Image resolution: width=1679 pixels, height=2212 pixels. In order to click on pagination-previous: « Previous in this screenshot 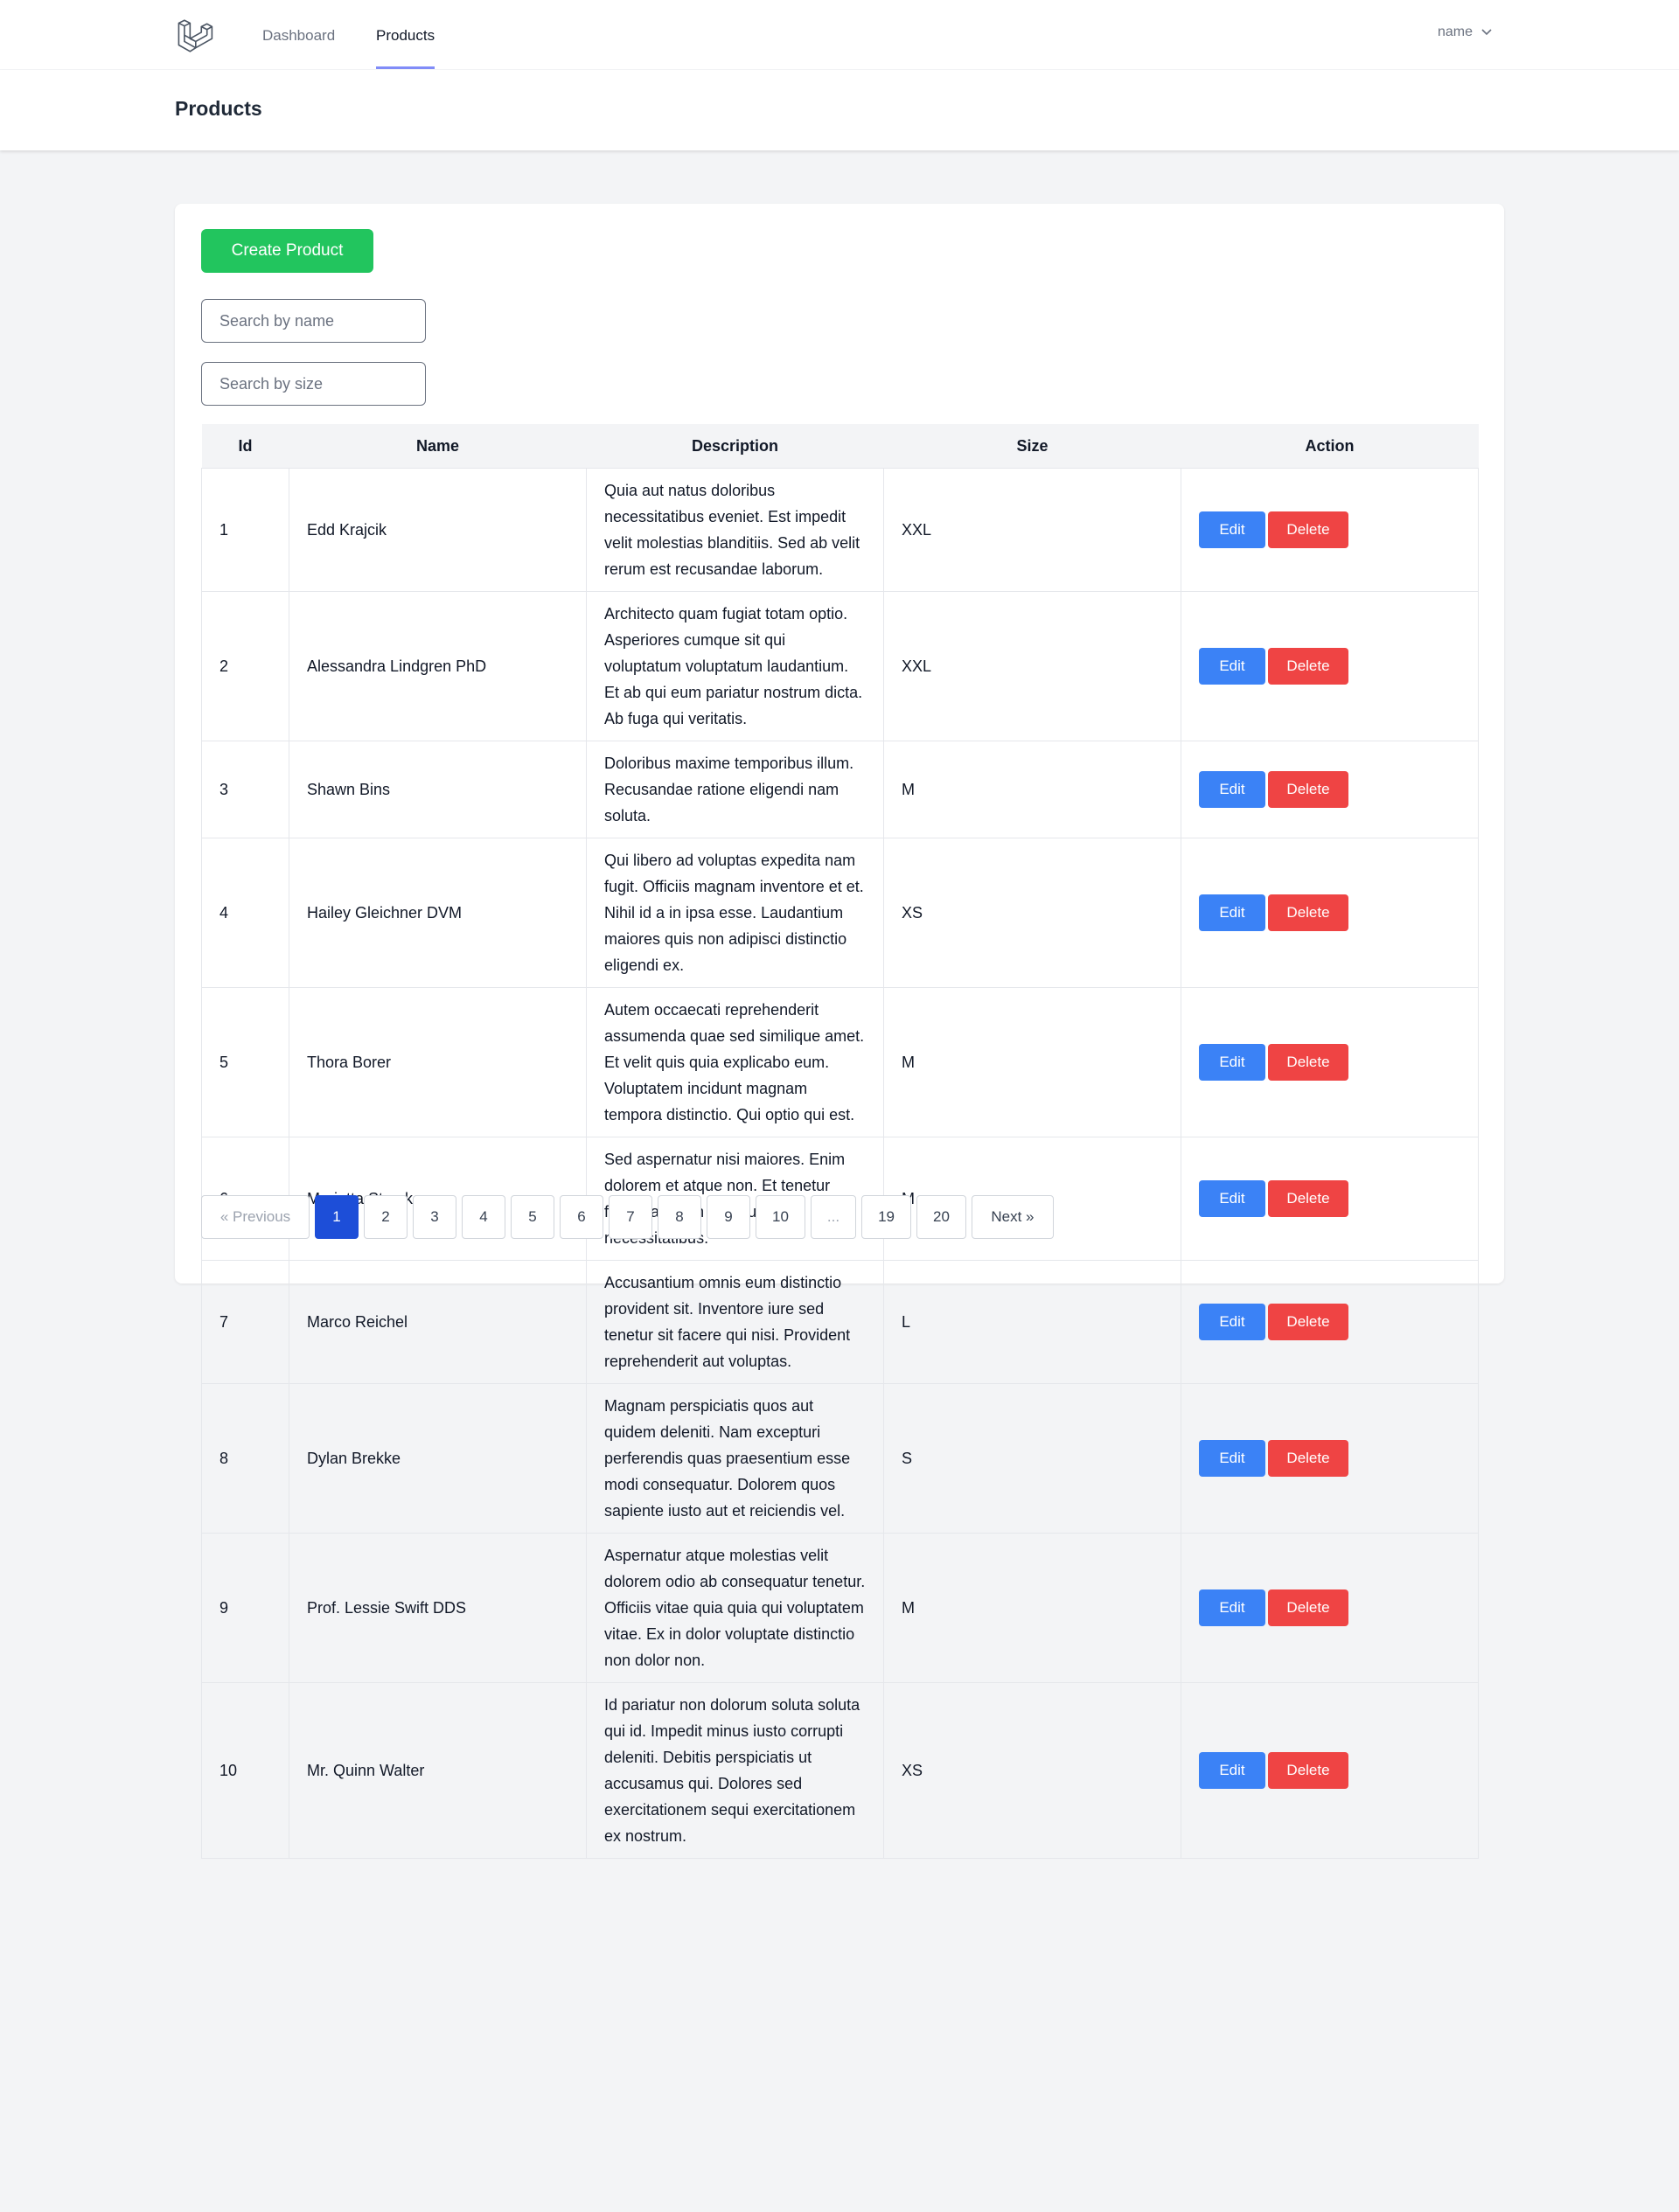, I will do `click(255, 1217)`.